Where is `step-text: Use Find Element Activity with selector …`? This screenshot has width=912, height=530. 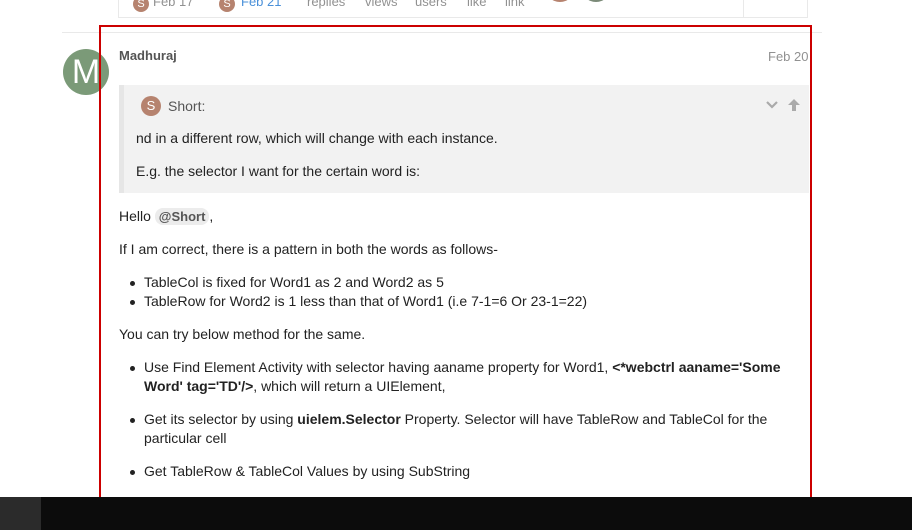
step-text: Use Find Element Activity with selector … is located at coordinates (378, 367).